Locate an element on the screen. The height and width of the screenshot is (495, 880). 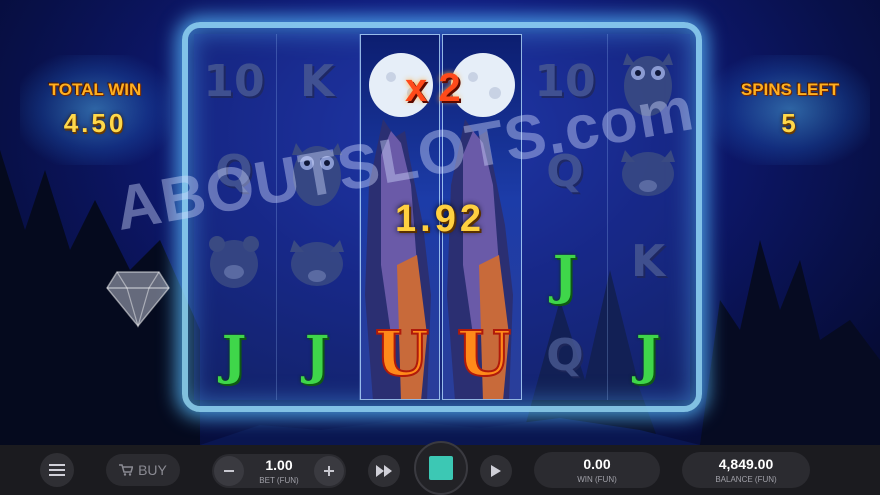
symbol-queen: Q is located at coordinates (565, 355).